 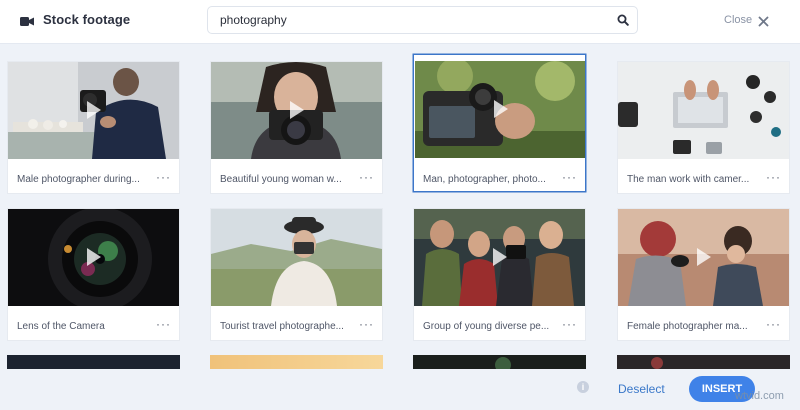 I want to click on search-box, so click(x=422, y=20).